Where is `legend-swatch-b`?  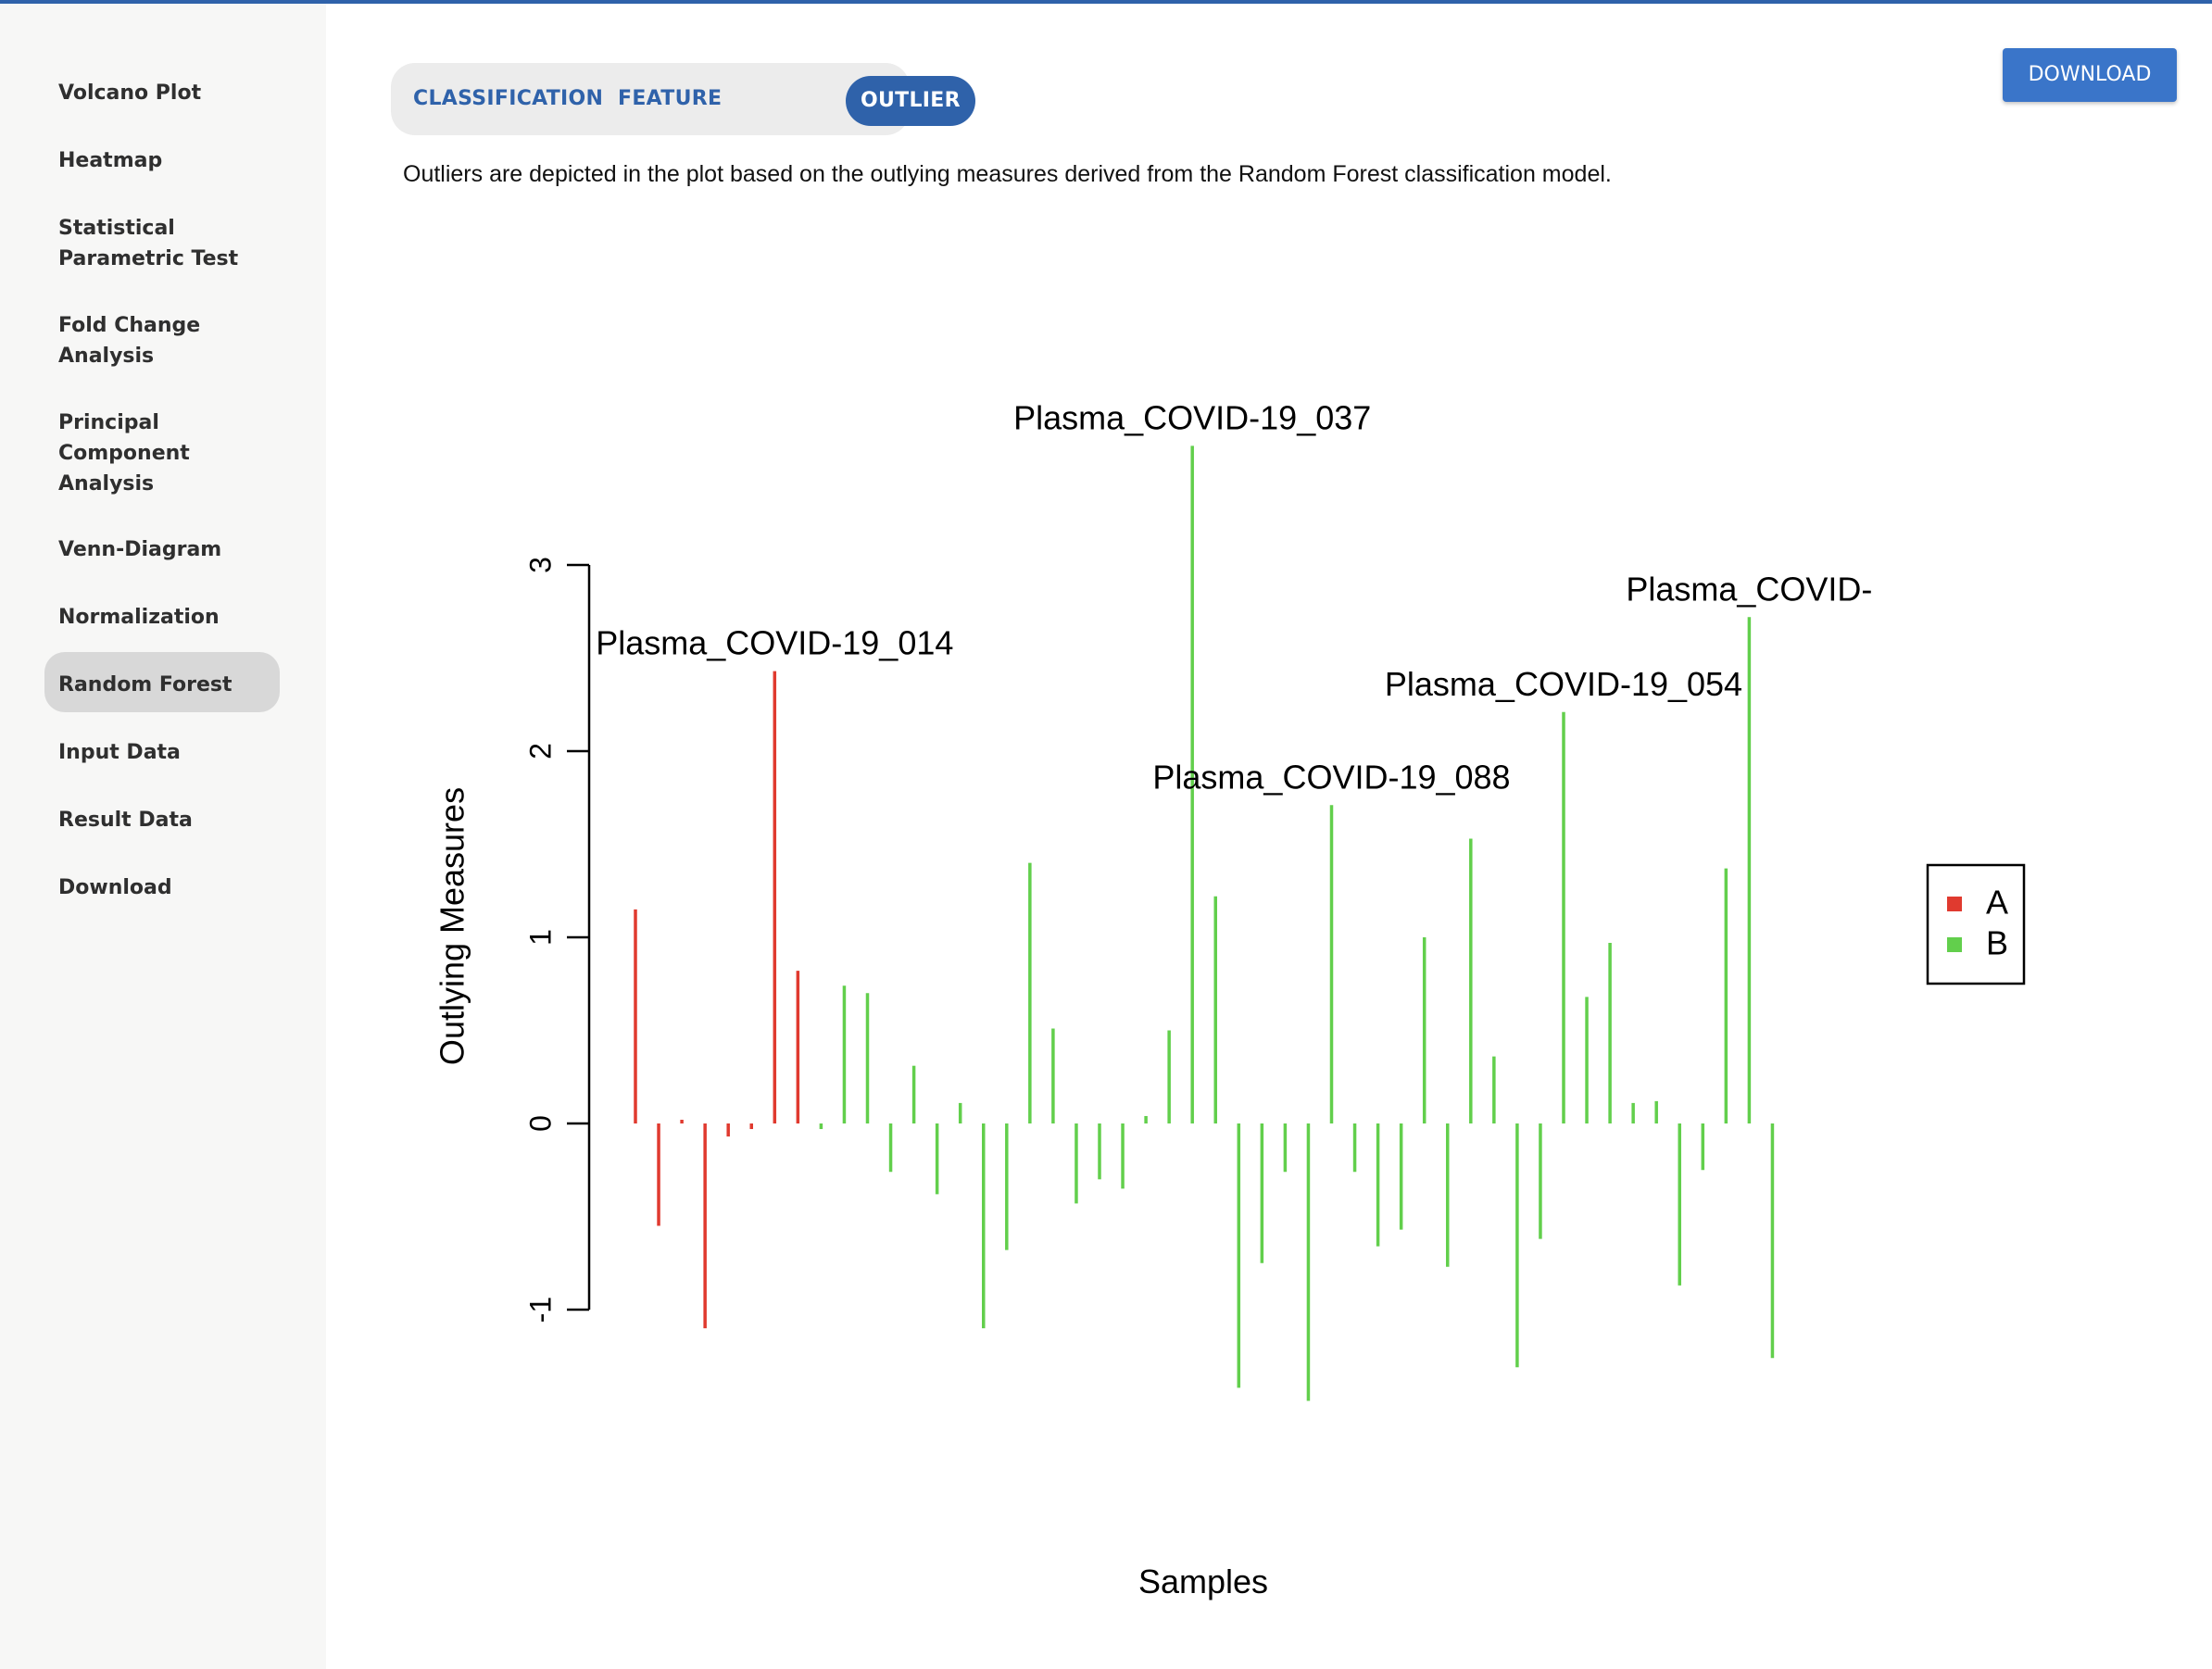 legend-swatch-b is located at coordinates (1954, 944).